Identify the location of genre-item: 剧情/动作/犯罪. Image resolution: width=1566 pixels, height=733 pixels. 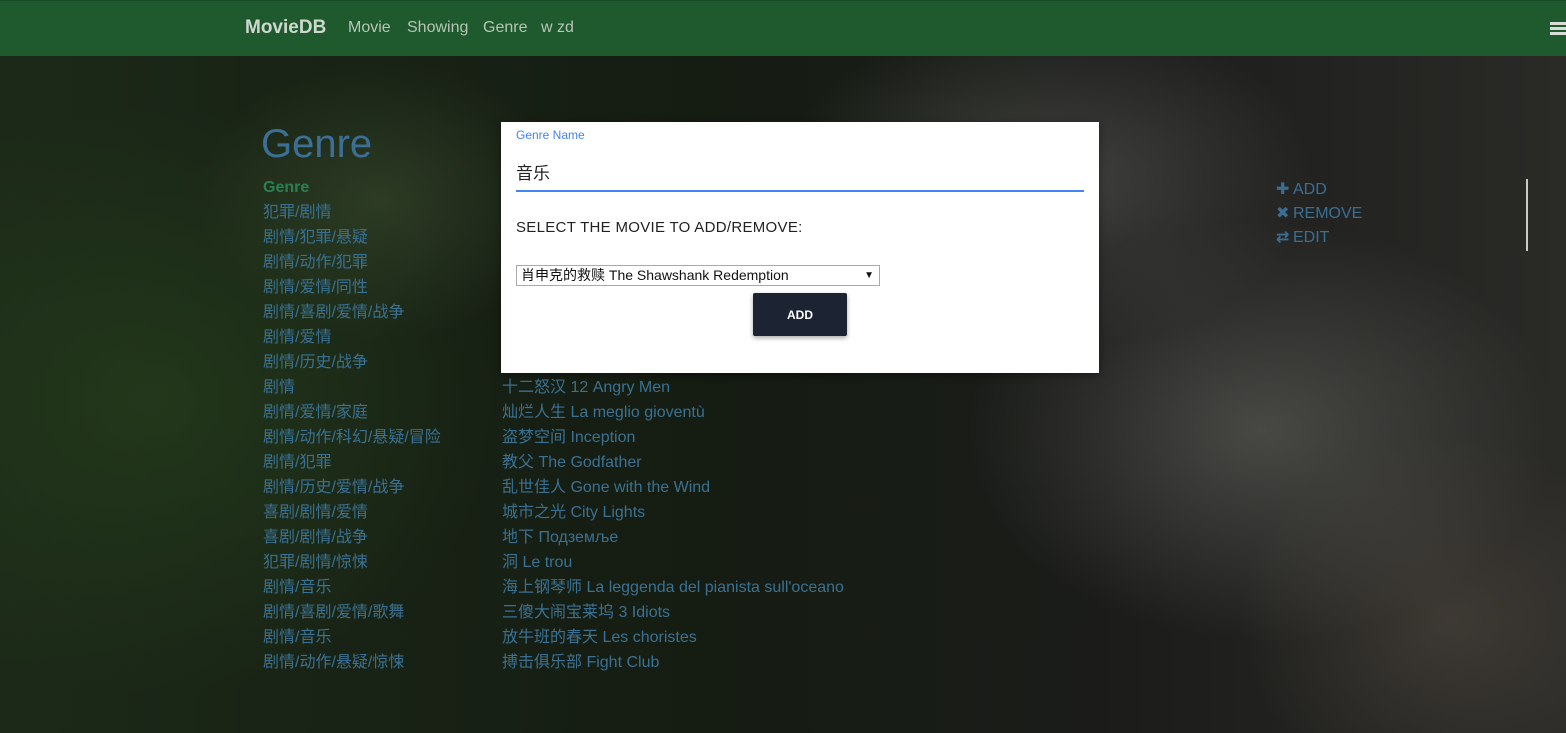
(378, 265).